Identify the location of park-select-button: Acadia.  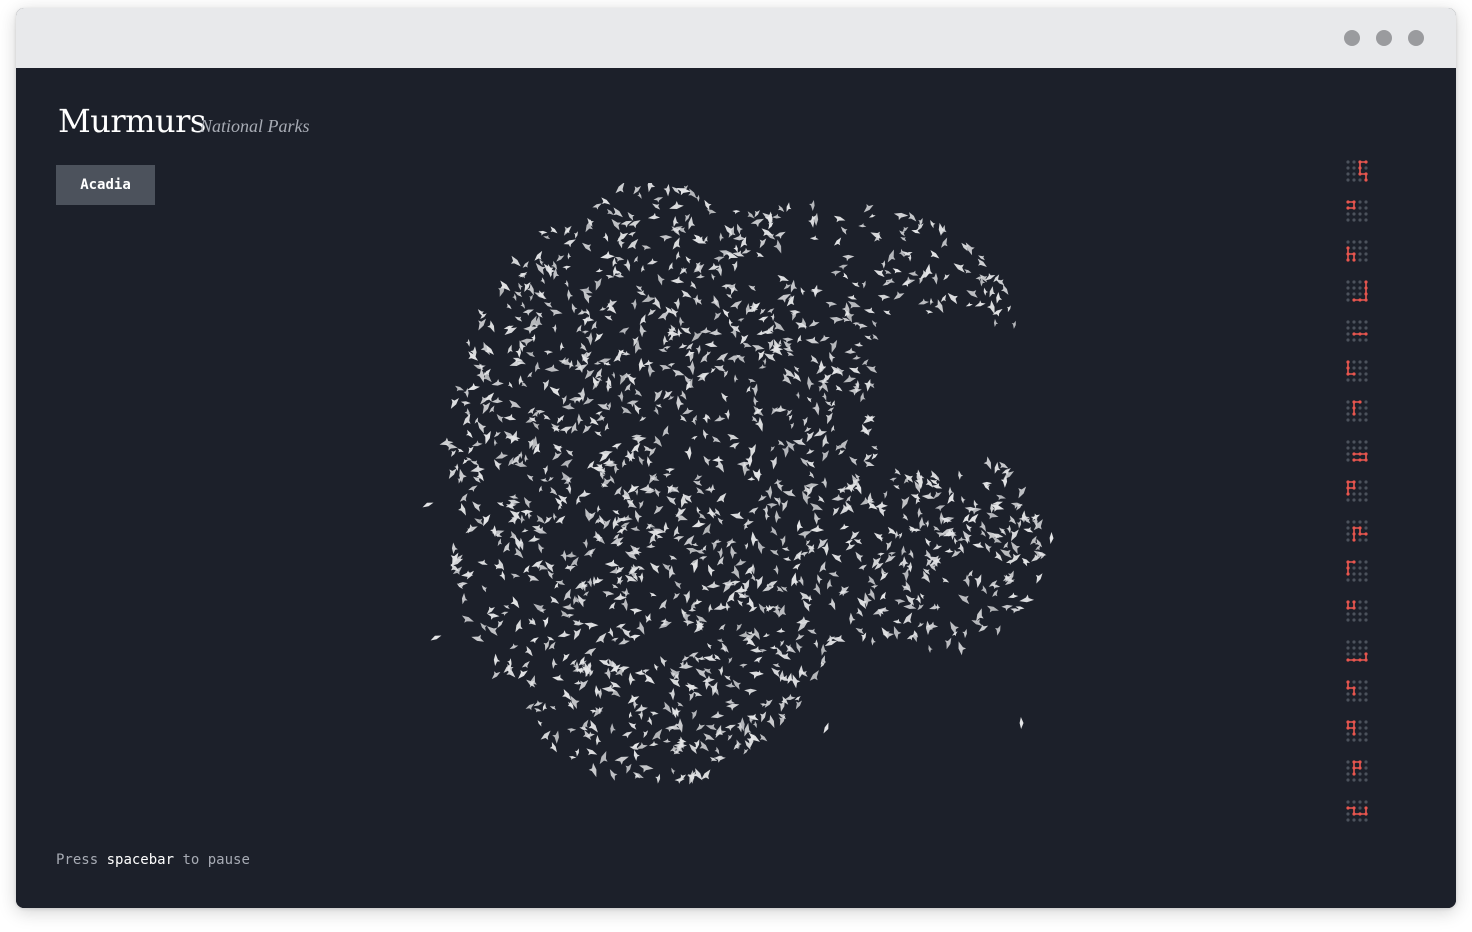
(105, 185).